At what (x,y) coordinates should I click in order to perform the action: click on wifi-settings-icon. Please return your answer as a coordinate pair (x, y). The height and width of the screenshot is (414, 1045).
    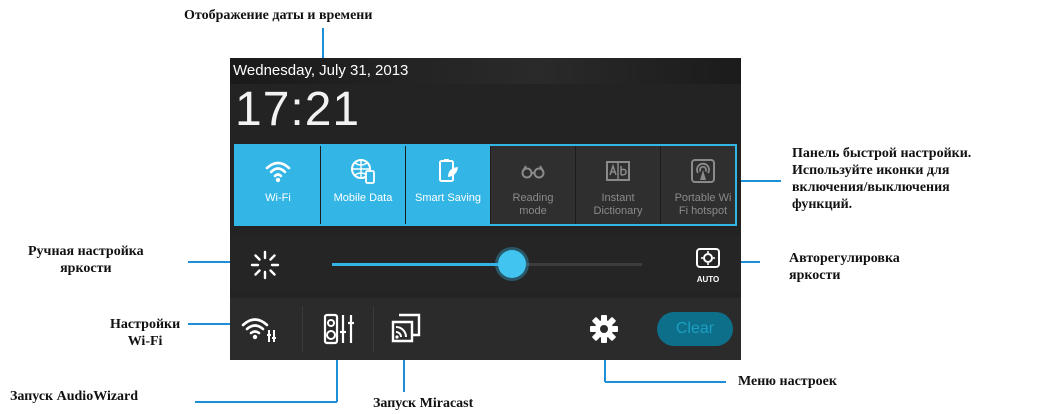
    Looking at the image, I should click on (259, 329).